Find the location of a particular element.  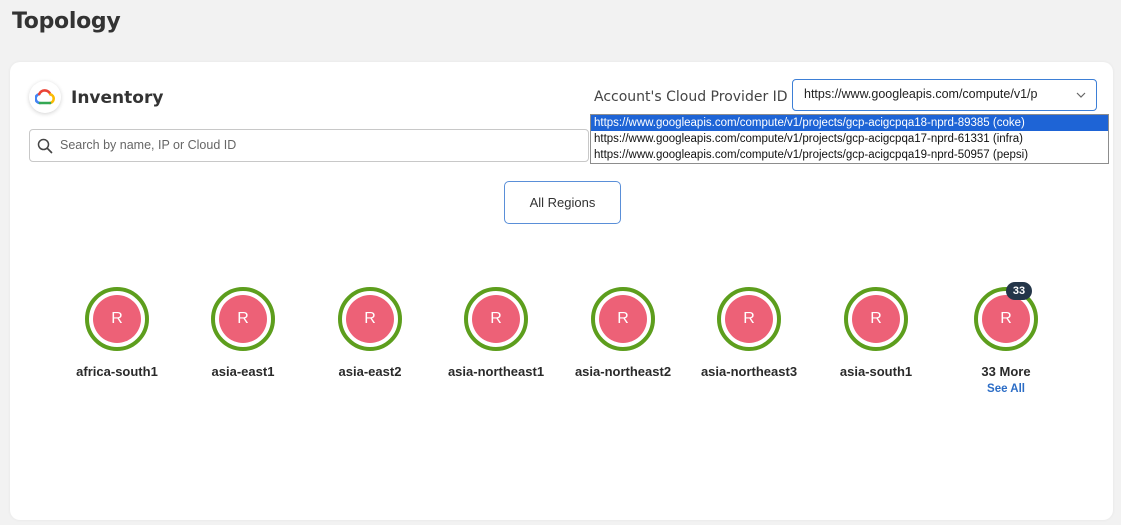

region-node: R africa-south1 is located at coordinates (117, 333).